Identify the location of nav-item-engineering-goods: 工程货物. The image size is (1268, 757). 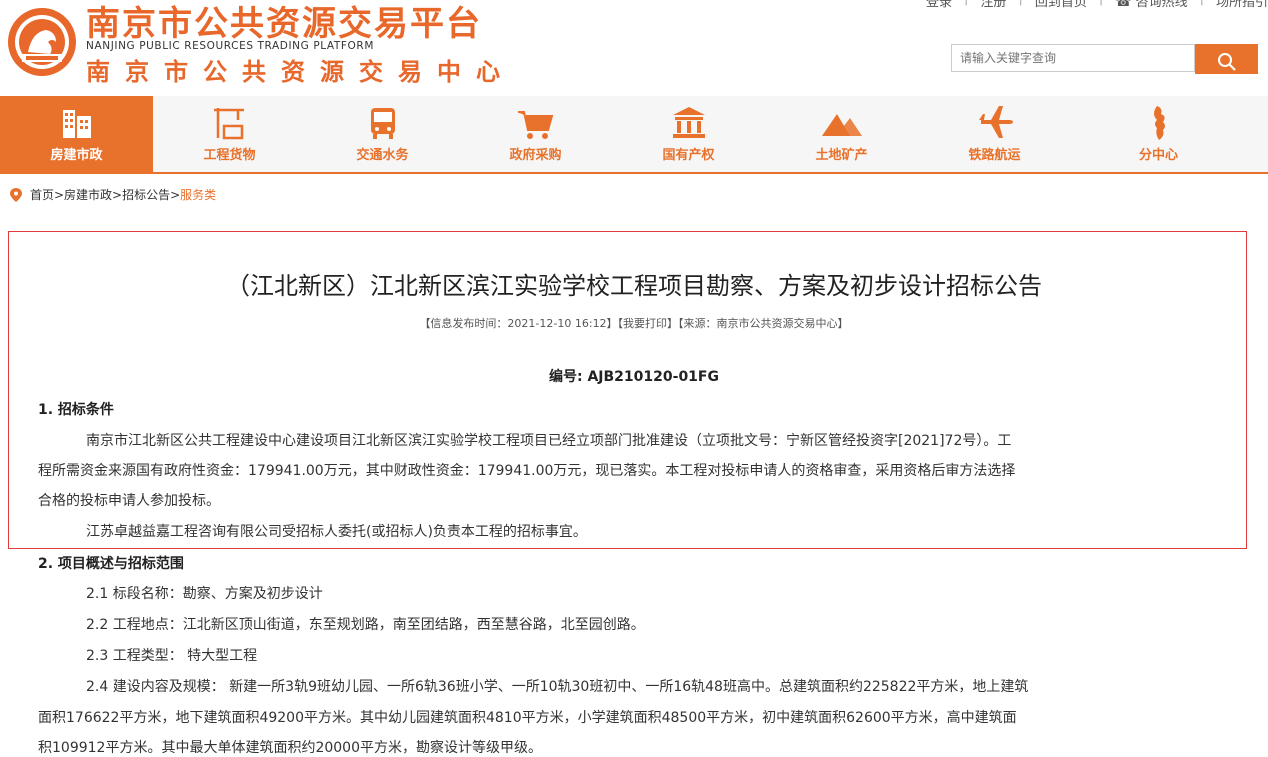
(229, 134).